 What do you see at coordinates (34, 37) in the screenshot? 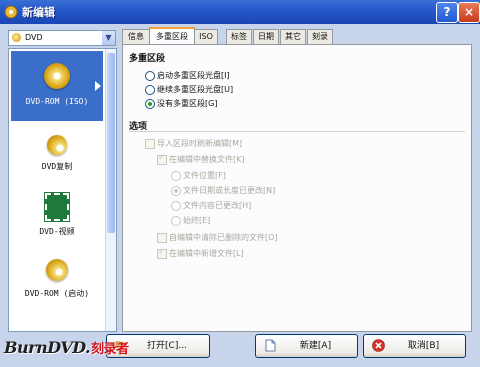
I see `media-type-value: DVD` at bounding box center [34, 37].